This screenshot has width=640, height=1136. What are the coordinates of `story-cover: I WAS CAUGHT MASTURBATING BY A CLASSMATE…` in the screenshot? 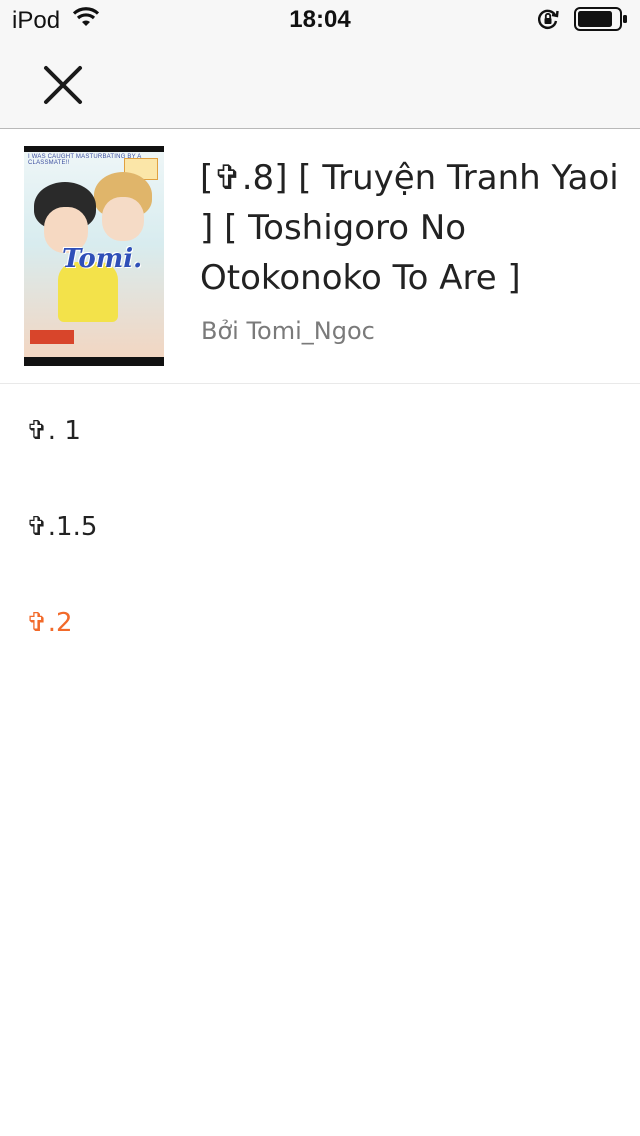 It's located at (94, 256).